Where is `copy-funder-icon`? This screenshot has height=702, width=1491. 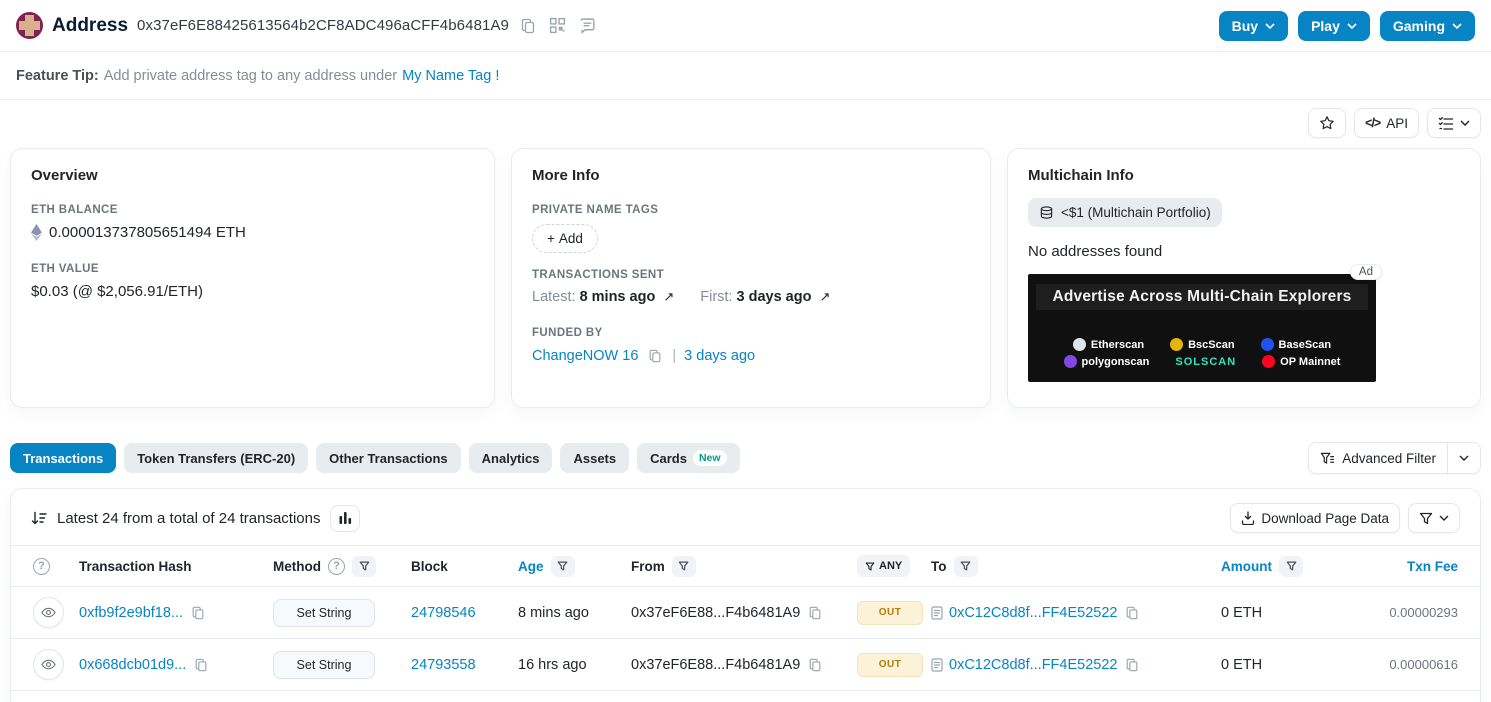
copy-funder-icon is located at coordinates (655, 356).